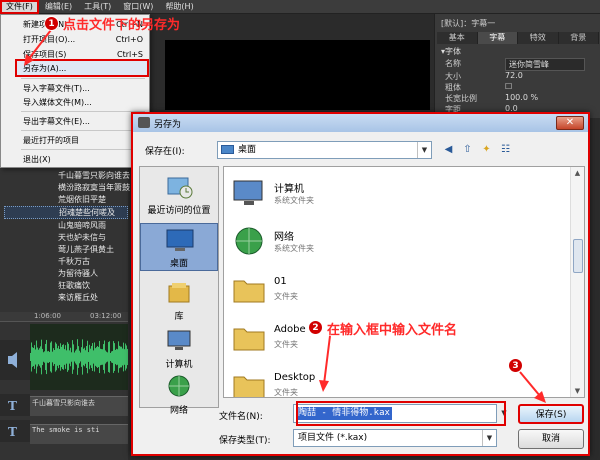  Describe the element at coordinates (82, 237) in the screenshot. I see `list-item: 天也妒未信与` at that location.